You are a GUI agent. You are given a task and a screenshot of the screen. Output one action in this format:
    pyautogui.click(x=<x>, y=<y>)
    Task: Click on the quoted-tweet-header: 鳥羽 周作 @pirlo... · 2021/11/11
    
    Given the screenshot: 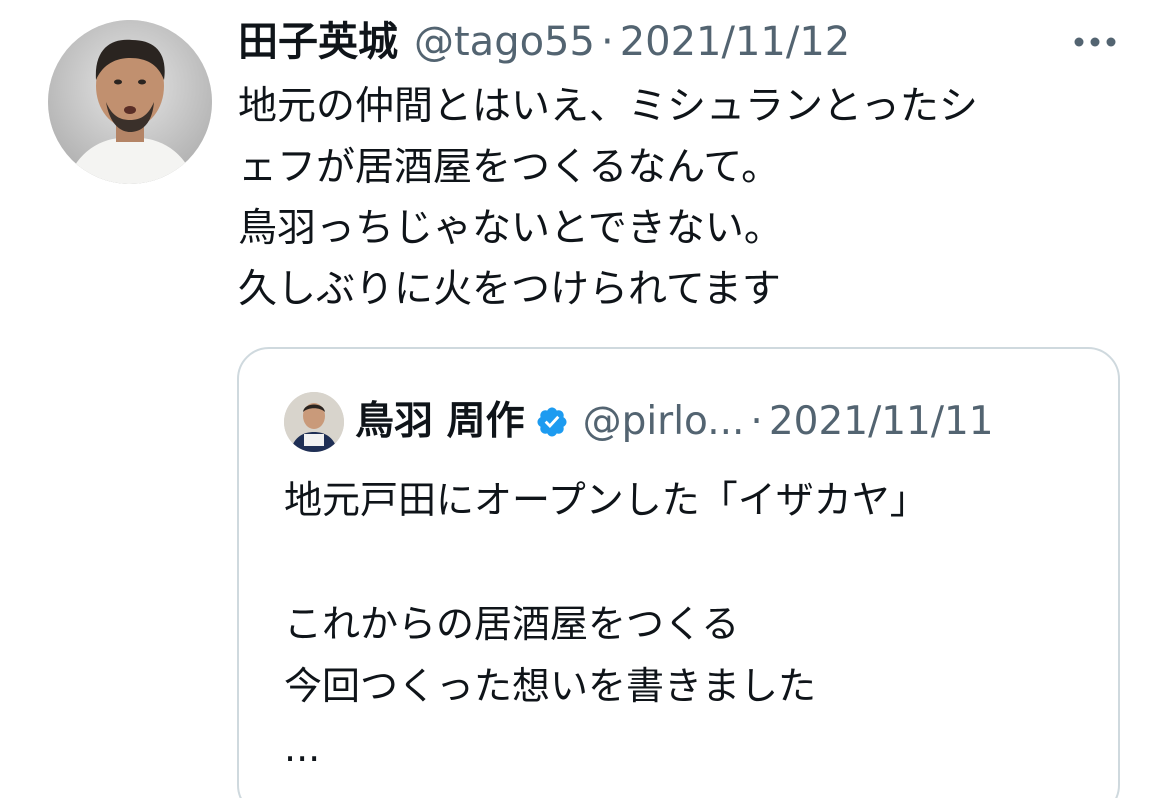 What is the action you would take?
    pyautogui.click(x=674, y=422)
    